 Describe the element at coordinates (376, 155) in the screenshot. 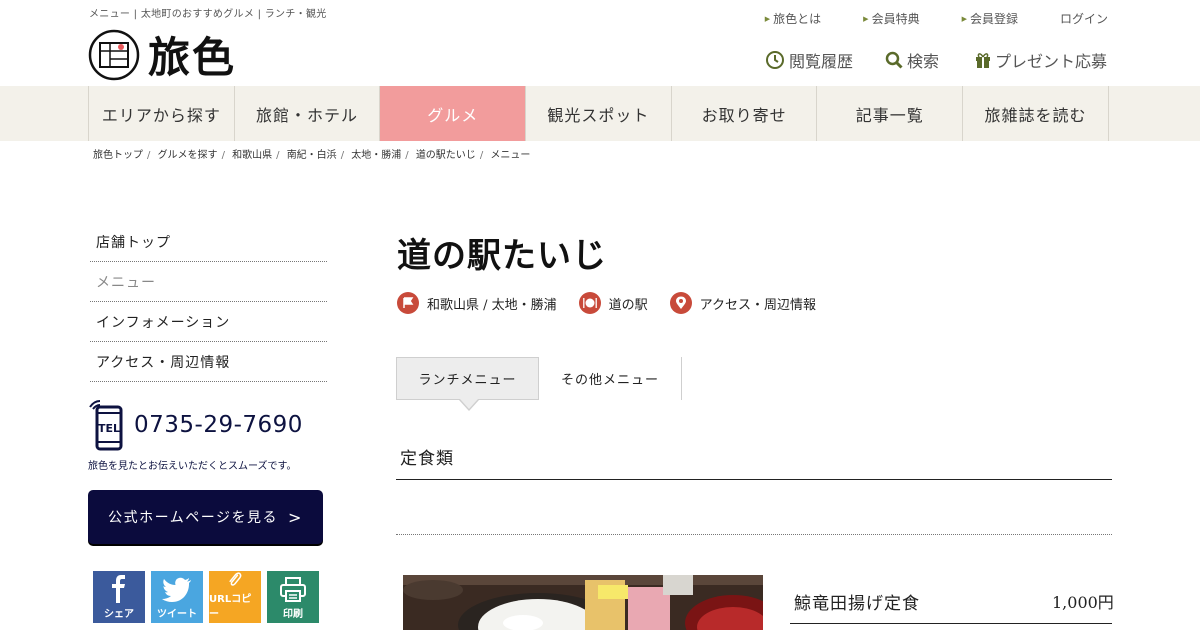

I see `breadcrumb-link: 太地・勝浦` at that location.